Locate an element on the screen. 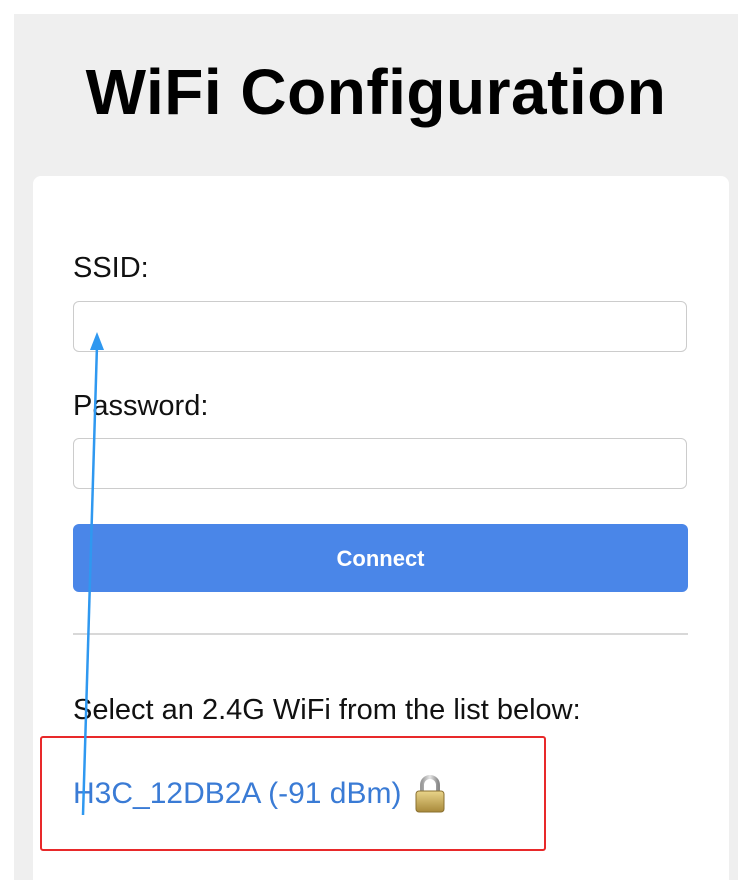 This screenshot has width=752, height=896. wifi-network-item: H3C_12DB2A (-91 dBm) is located at coordinates (260, 794).